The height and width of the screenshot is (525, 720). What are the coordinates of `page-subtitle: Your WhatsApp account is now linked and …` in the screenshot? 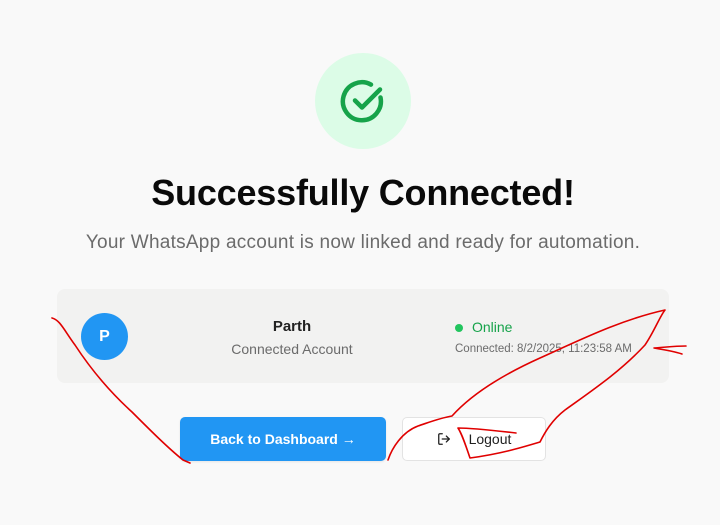 It's located at (363, 242).